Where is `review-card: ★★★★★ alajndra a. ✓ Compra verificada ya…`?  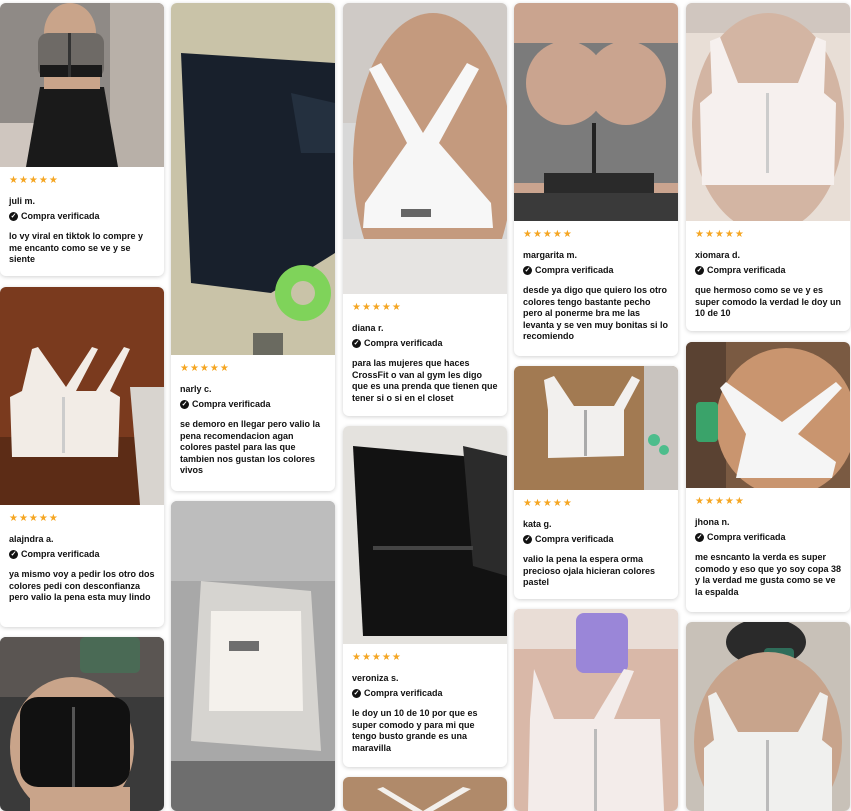
review-card: ★★★★★ alajndra a. ✓ Compra verificada ya… is located at coordinates (82, 457).